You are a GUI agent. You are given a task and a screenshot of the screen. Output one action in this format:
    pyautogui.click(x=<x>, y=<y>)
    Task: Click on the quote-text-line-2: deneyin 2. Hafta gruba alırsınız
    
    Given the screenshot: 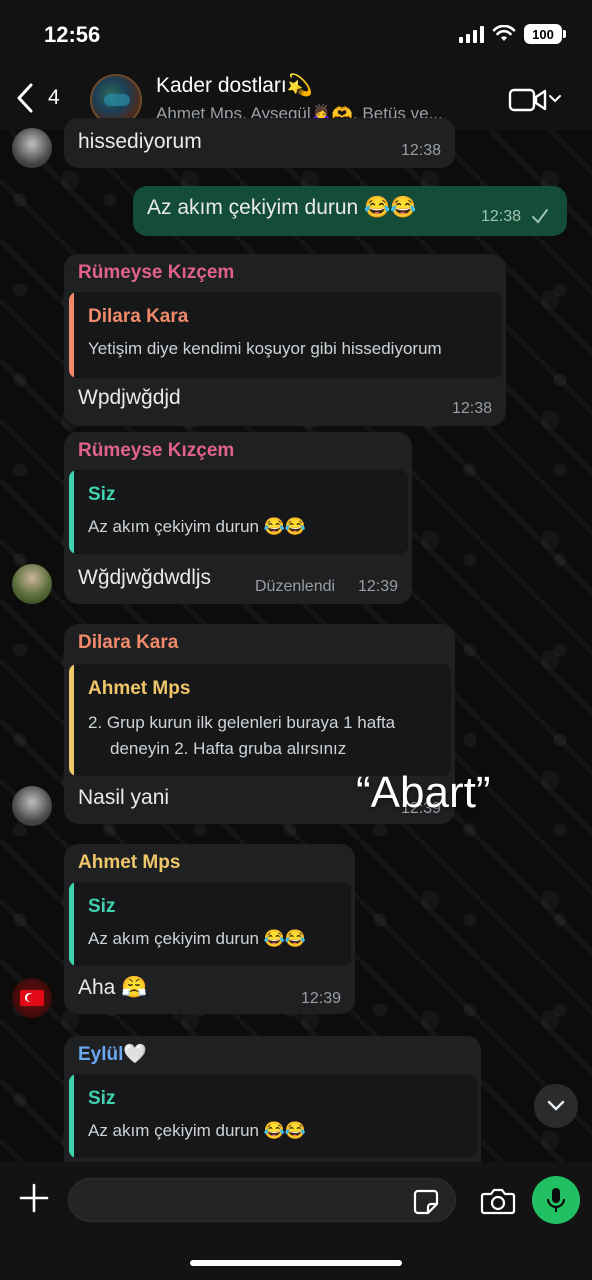 What is the action you would take?
    pyautogui.click(x=228, y=748)
    